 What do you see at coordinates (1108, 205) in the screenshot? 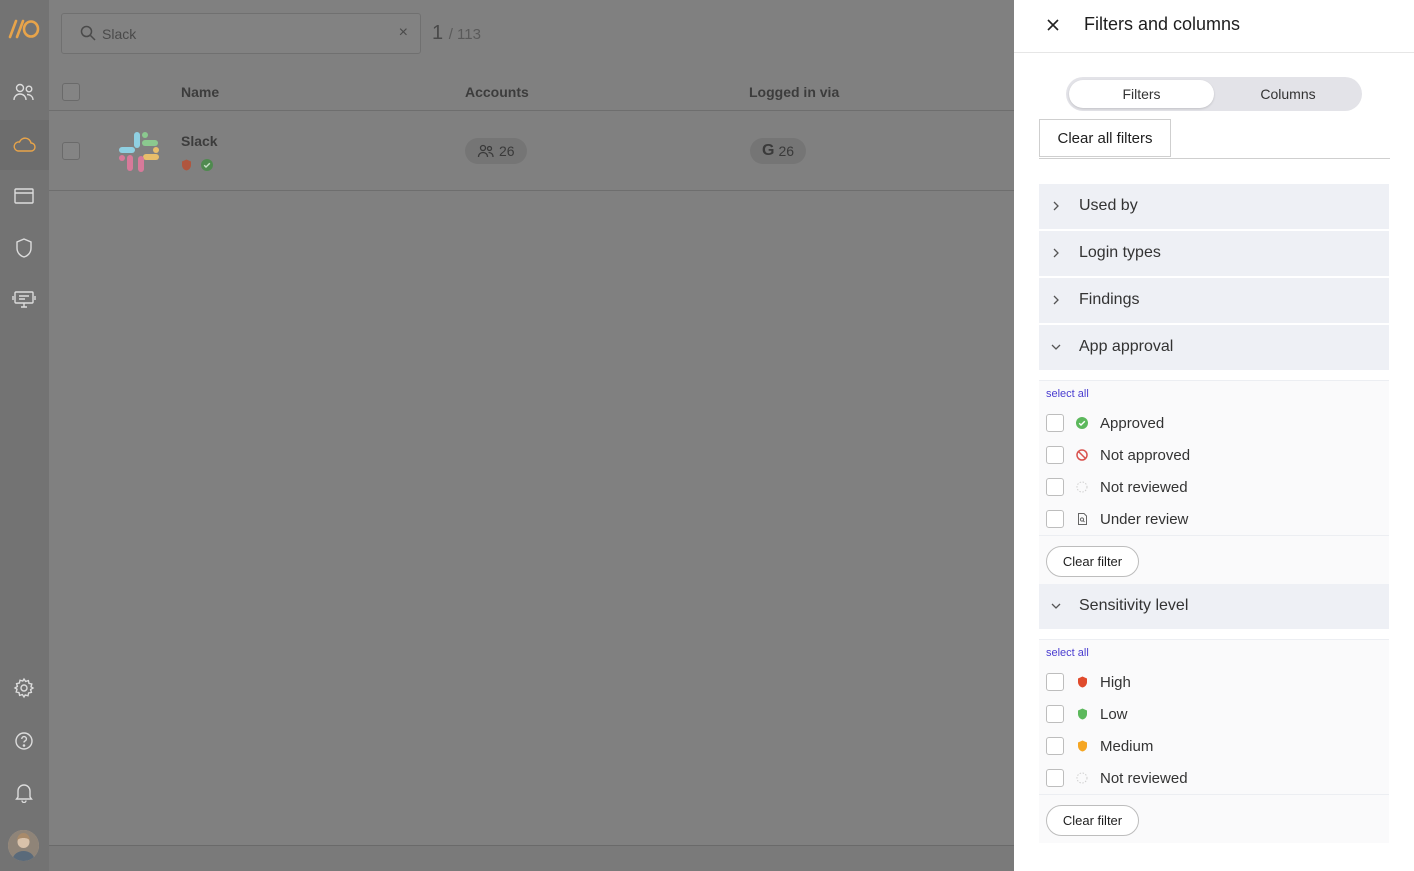
I see `section-label: Used by` at bounding box center [1108, 205].